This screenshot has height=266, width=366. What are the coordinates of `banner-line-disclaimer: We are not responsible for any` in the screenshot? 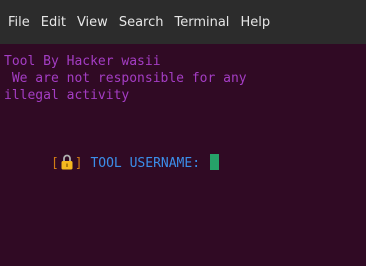 It's located at (125, 78).